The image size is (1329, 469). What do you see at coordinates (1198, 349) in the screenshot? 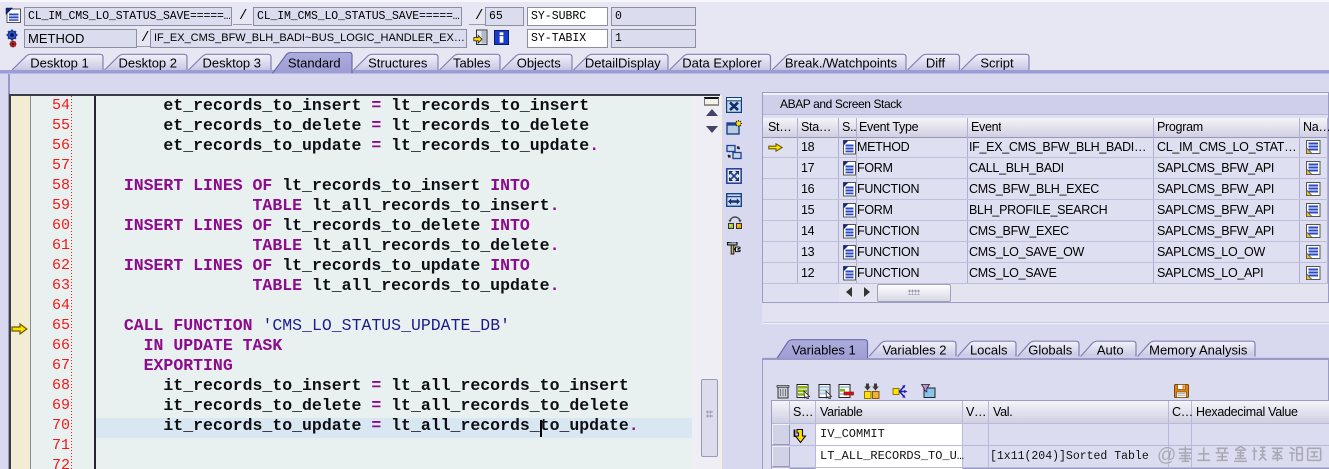
I see `svg-text: Memory Analysis` at bounding box center [1198, 349].